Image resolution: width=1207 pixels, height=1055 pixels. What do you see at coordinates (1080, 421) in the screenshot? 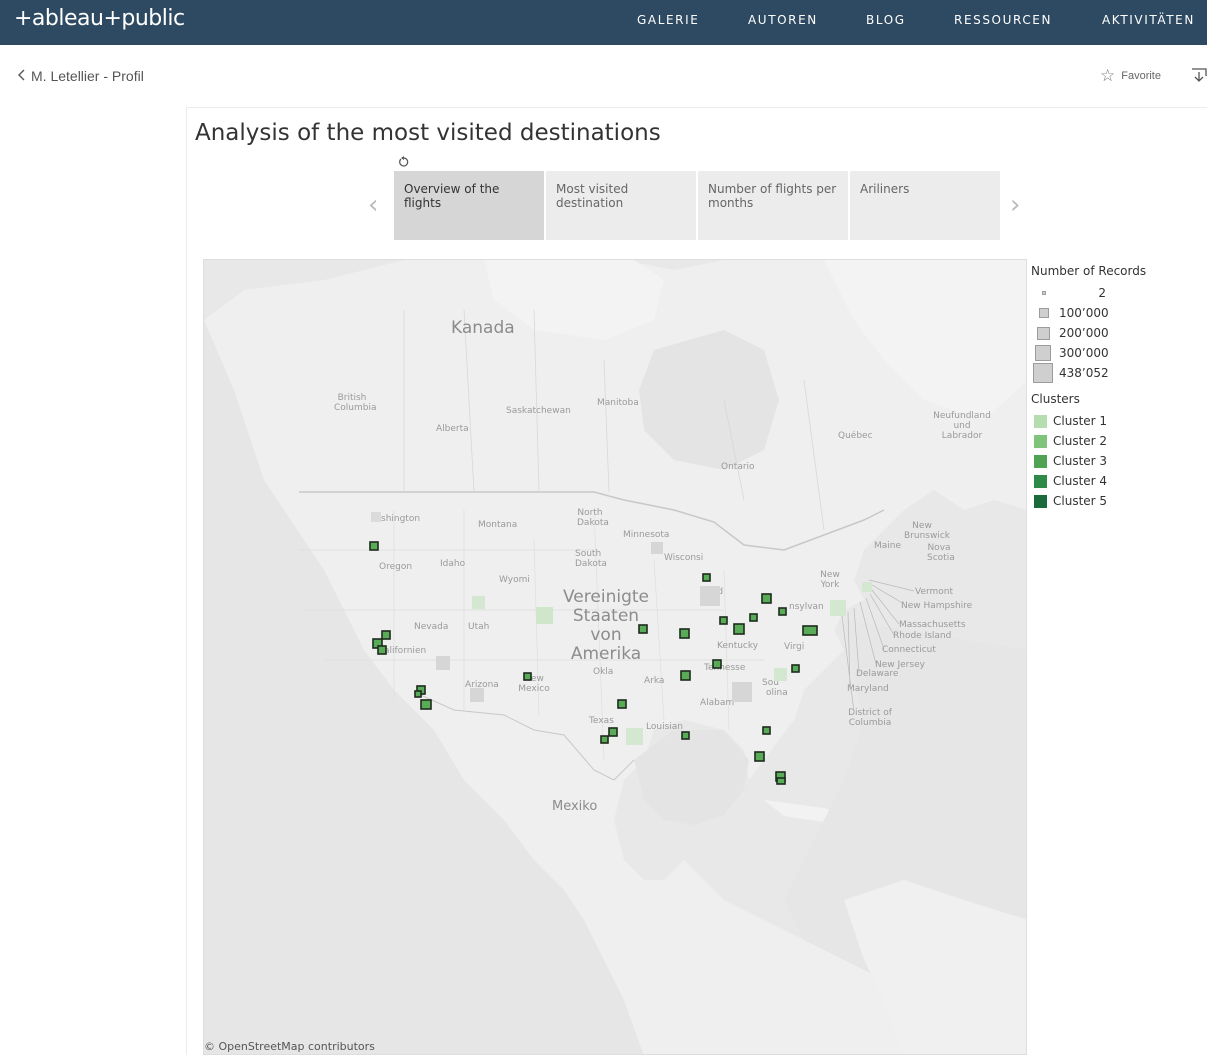
I see `cluster-label: Cluster 1` at bounding box center [1080, 421].